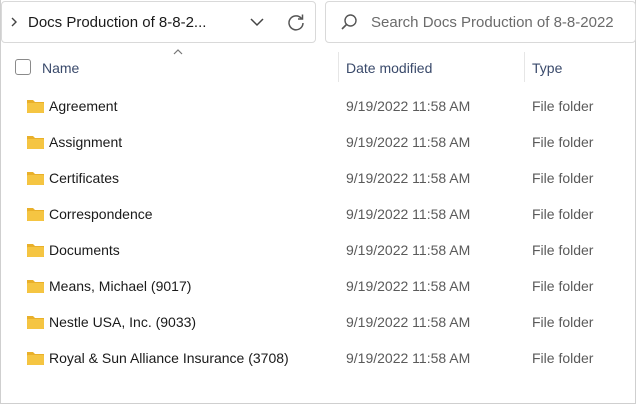 The width and height of the screenshot is (638, 406). What do you see at coordinates (85, 142) in the screenshot?
I see `row-name: Assignment` at bounding box center [85, 142].